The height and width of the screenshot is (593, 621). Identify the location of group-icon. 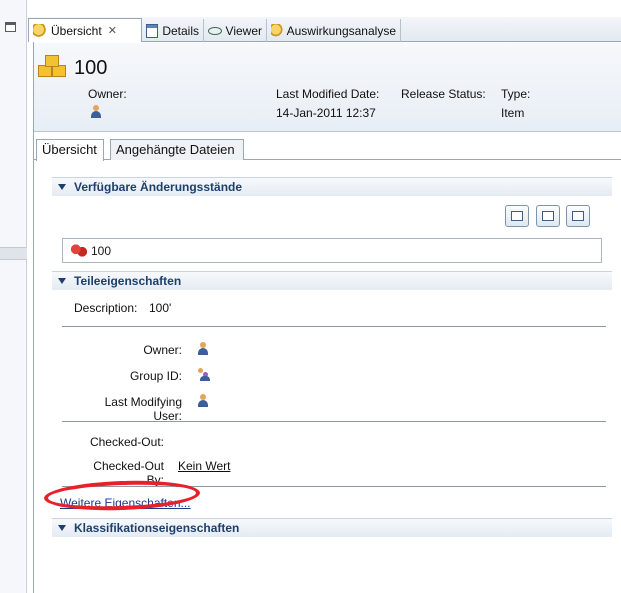
(204, 374).